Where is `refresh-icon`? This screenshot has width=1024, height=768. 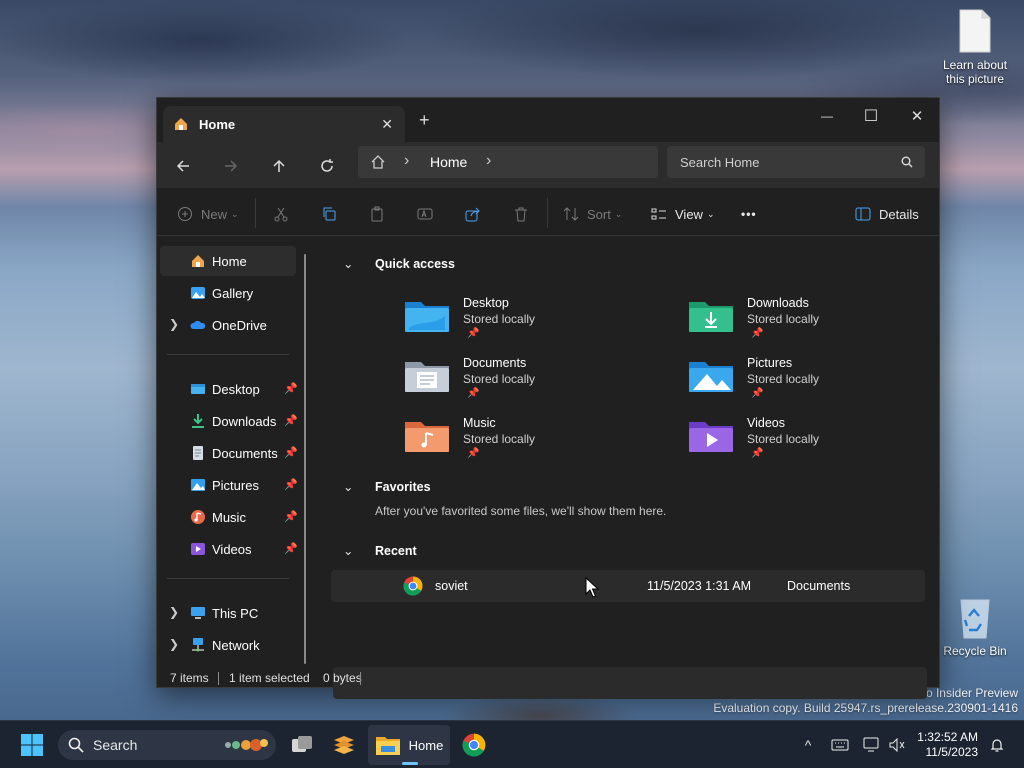 refresh-icon is located at coordinates (327, 165).